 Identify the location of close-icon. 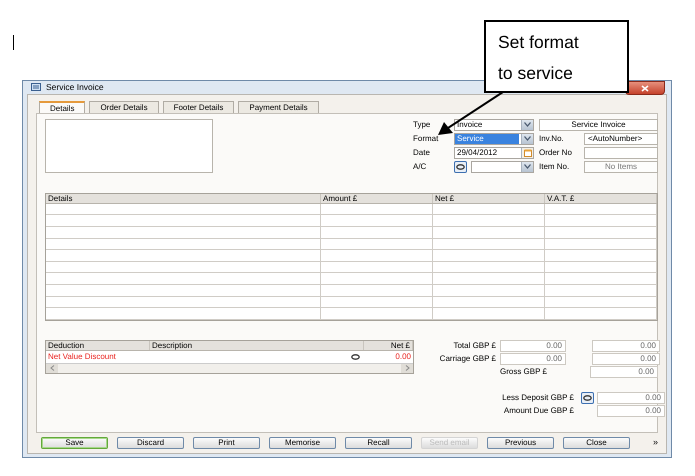
(645, 88).